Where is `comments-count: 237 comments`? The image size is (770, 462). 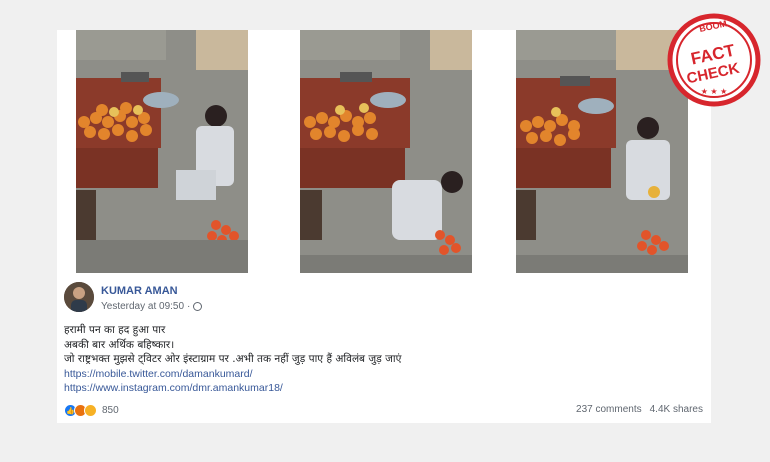 comments-count: 237 comments is located at coordinates (609, 409).